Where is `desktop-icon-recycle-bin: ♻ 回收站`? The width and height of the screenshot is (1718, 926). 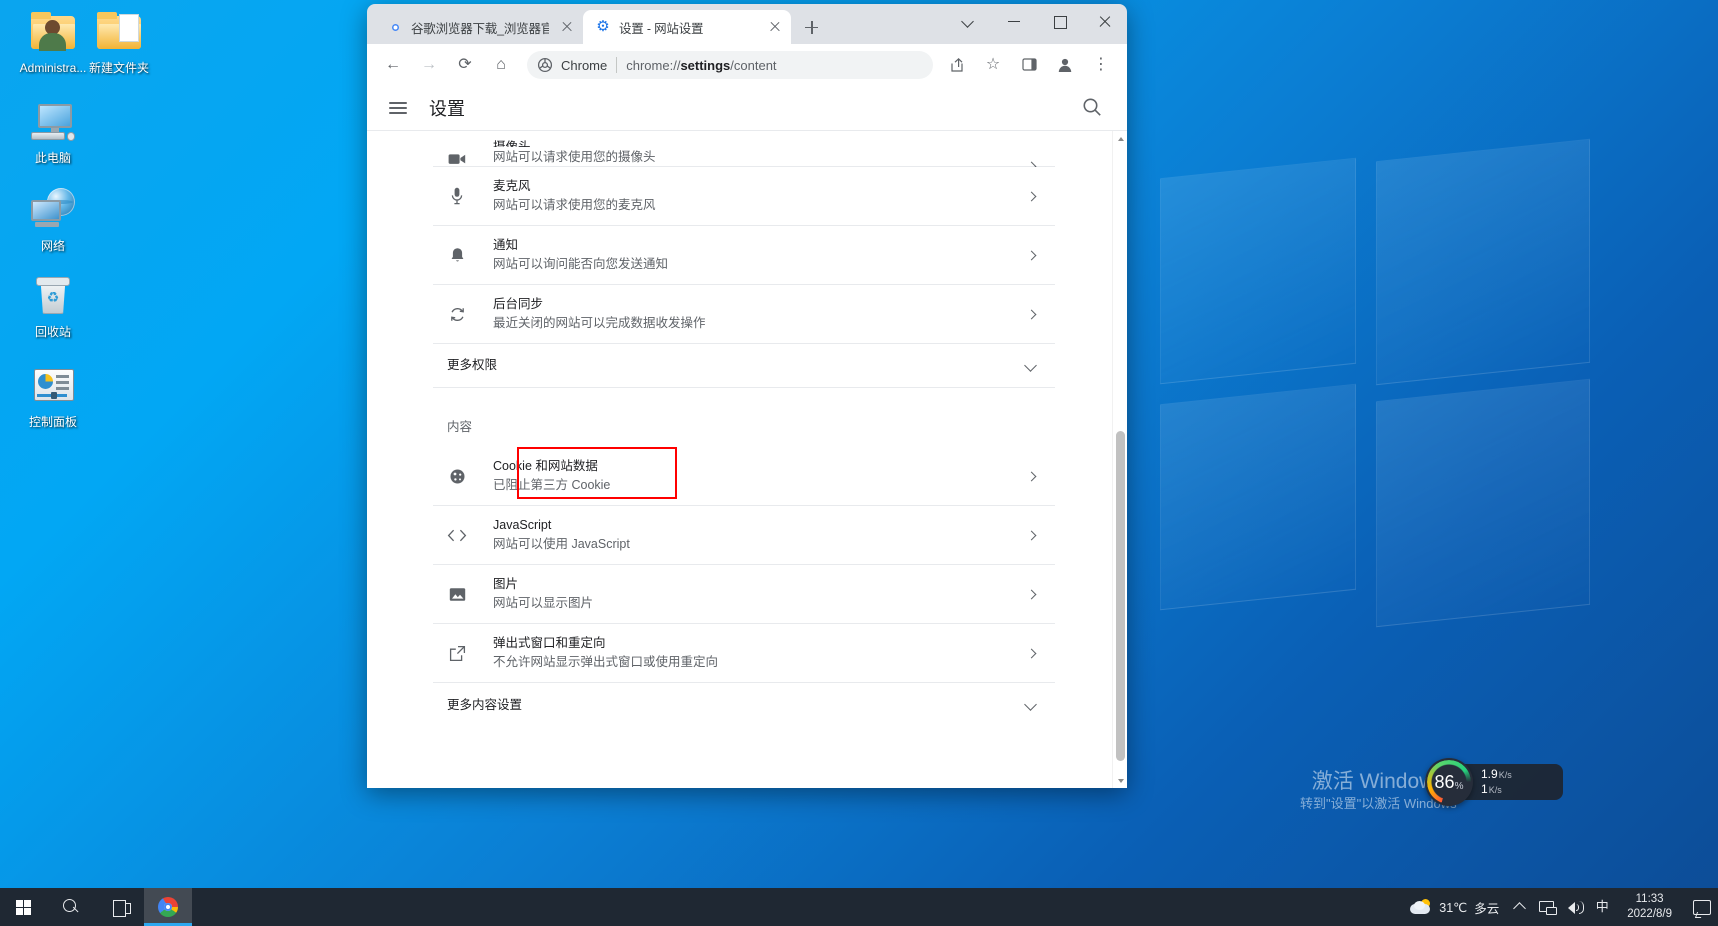
desktop-icon-recycle-bin: ♻ 回收站 is located at coordinates (53, 306).